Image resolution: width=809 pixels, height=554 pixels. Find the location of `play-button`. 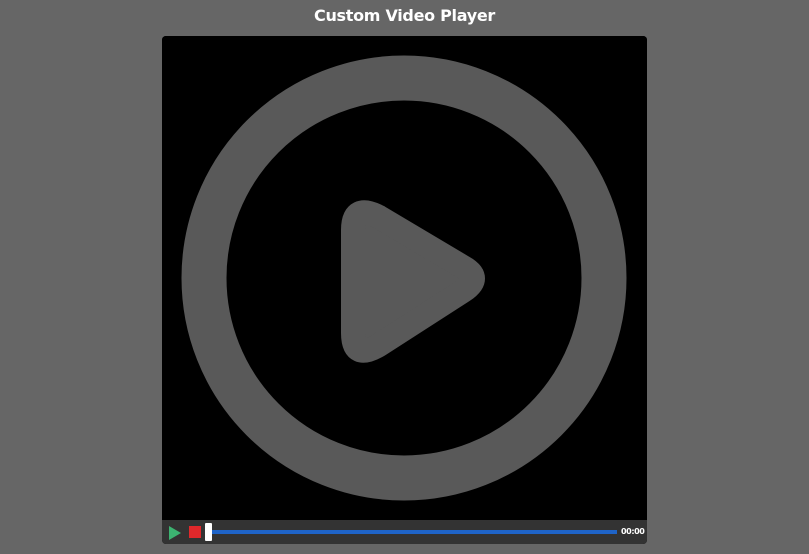

play-button is located at coordinates (175, 532).